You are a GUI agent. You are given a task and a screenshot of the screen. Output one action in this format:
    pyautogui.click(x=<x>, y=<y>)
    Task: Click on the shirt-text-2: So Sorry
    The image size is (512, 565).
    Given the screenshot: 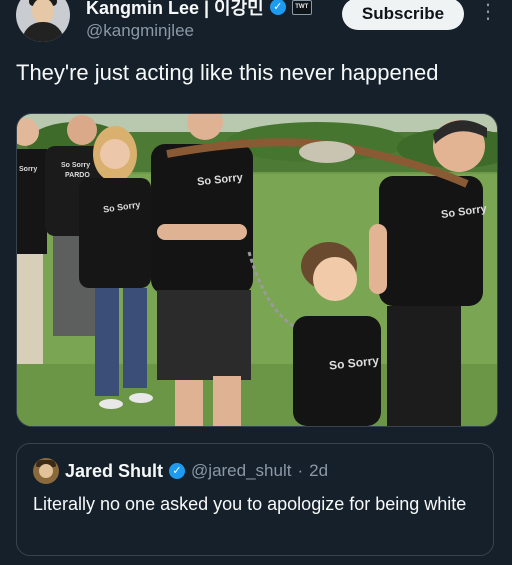 What is the action you would take?
    pyautogui.click(x=76, y=165)
    